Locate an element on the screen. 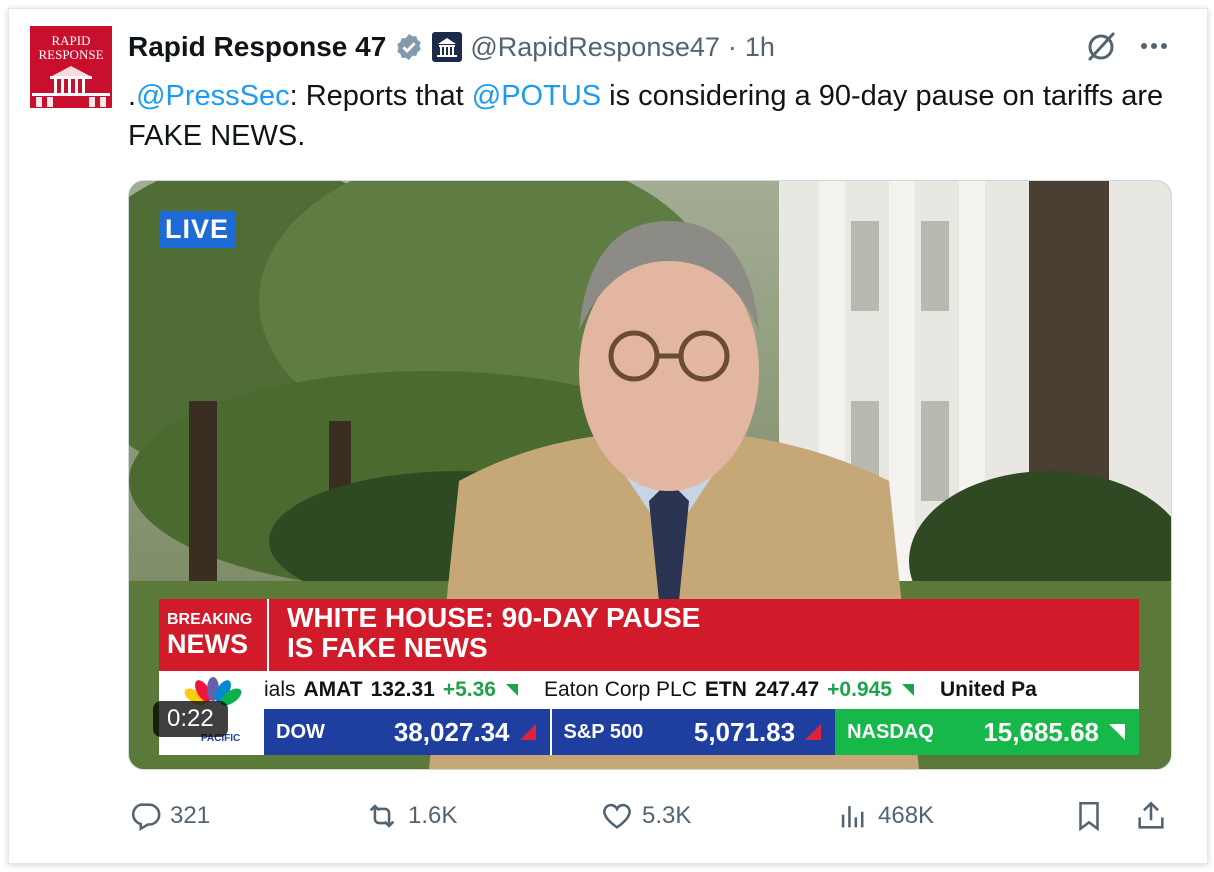 Image resolution: width=1214 pixels, height=872 pixels. government-affiliation-icon is located at coordinates (447, 47).